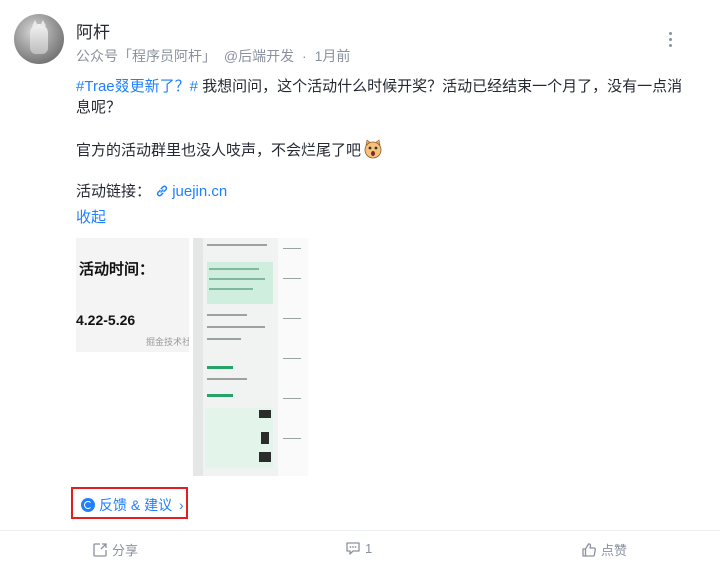  What do you see at coordinates (125, 550) in the screenshot?
I see `share-label: 分享` at bounding box center [125, 550].